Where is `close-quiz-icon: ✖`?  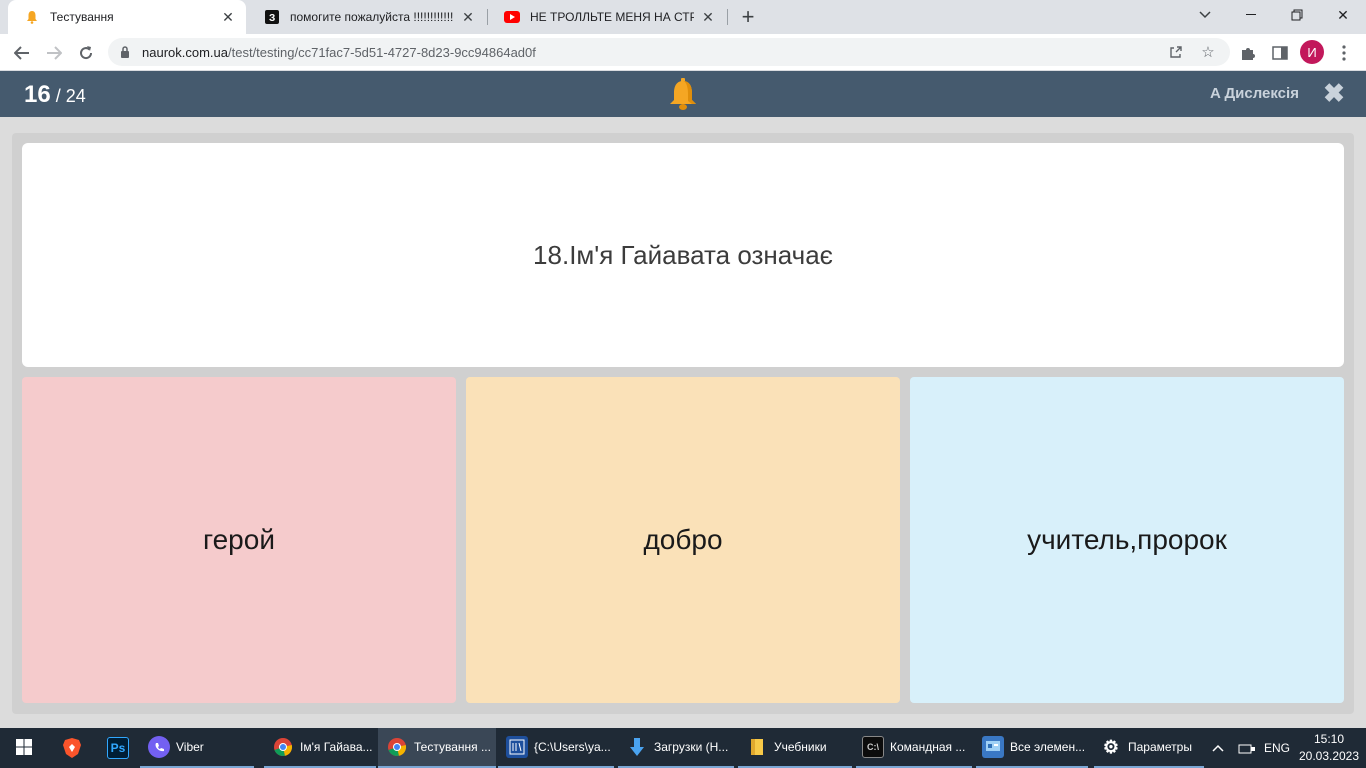
close-quiz-icon: ✖ is located at coordinates (1334, 93).